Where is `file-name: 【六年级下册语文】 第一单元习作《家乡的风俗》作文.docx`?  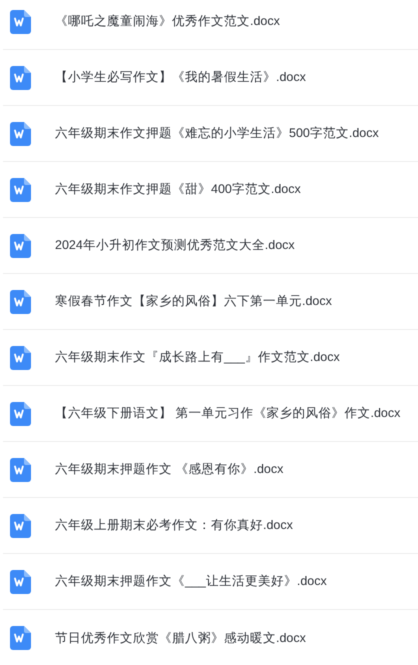
file-name: 【六年级下册语文】 第一单元习作《家乡的风俗》作文.docx is located at coordinates (227, 413).